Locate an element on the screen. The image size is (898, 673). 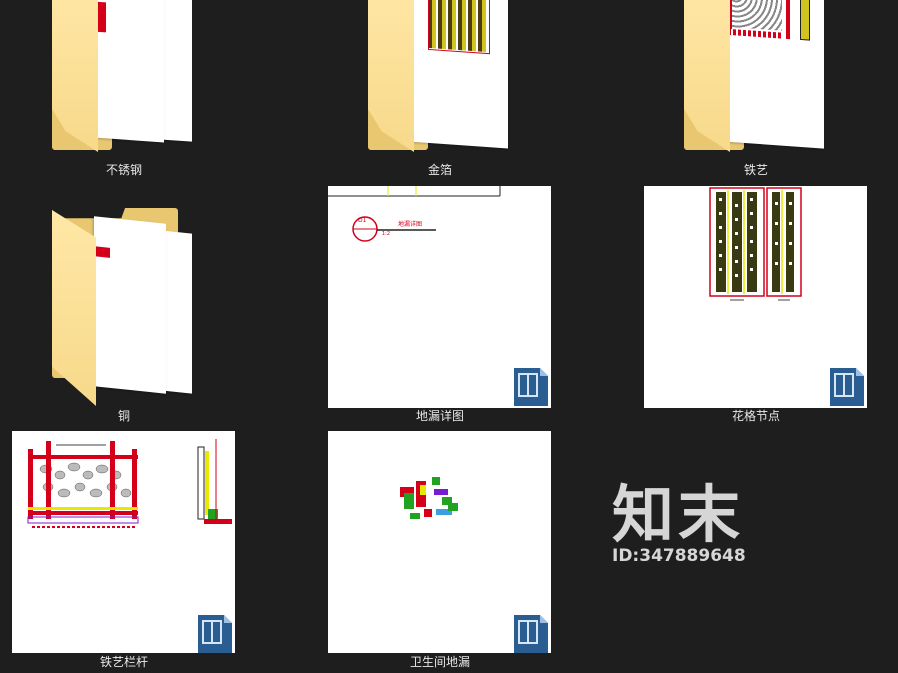
item-label: 地漏详图 is located at coordinates (439, 416).